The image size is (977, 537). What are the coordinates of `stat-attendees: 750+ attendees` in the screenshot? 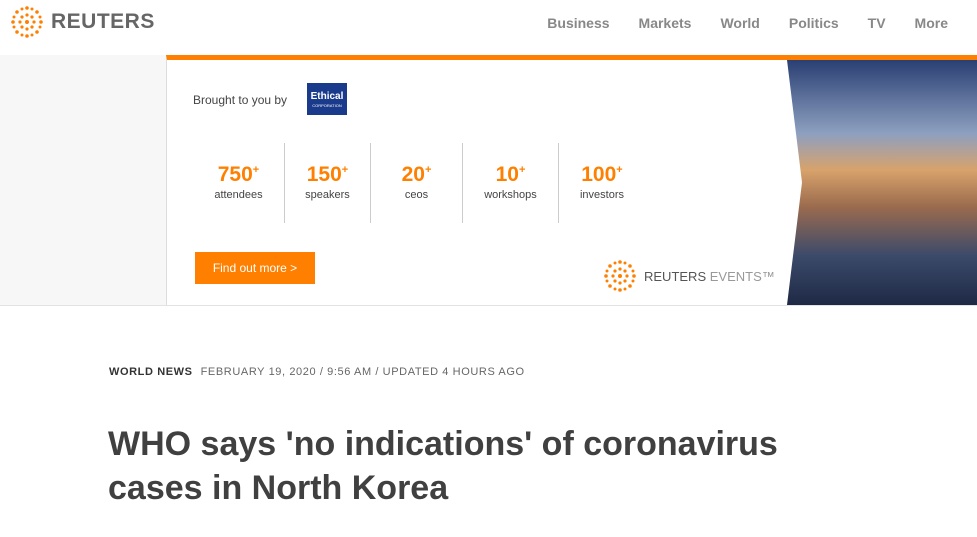 It's located at (239, 183).